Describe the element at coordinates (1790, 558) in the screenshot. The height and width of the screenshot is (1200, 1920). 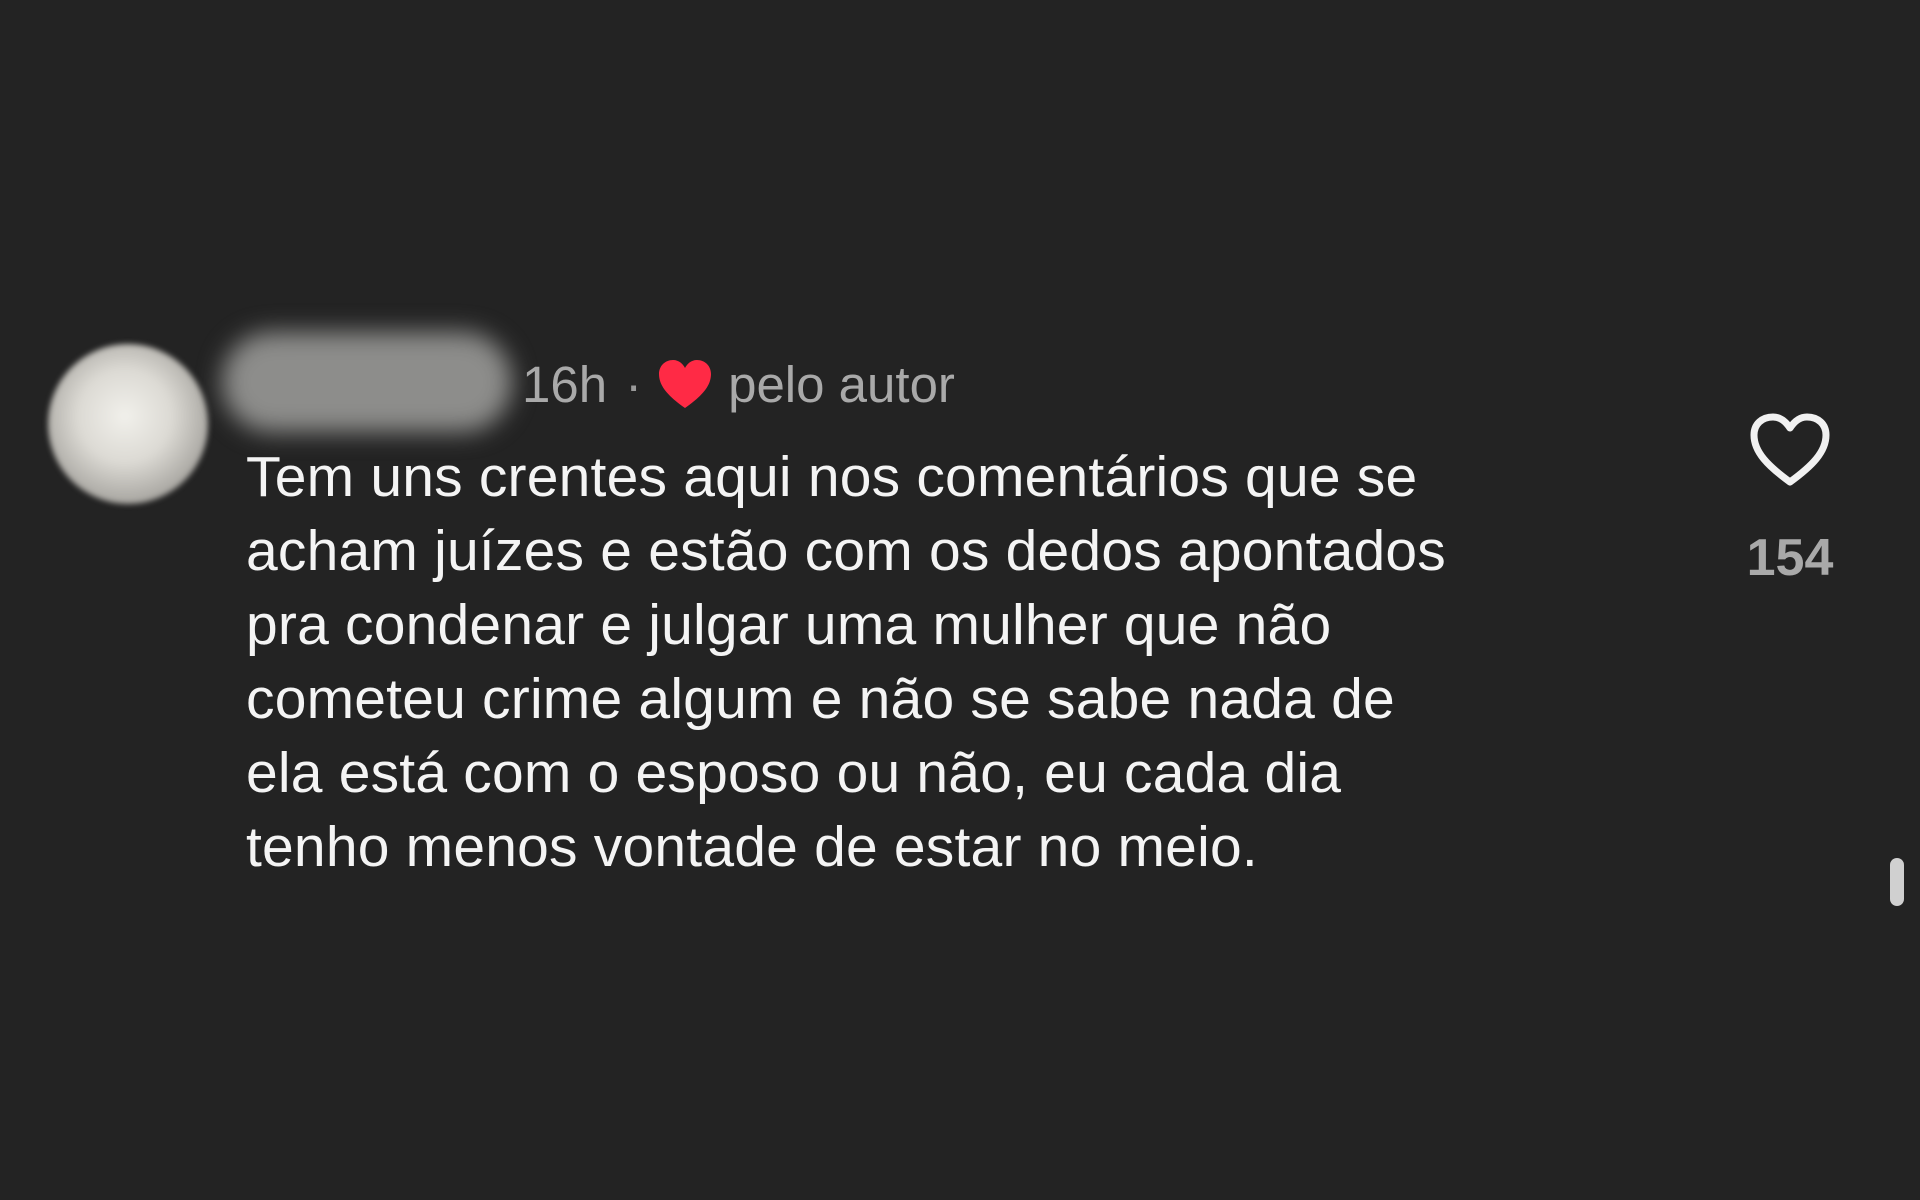
I see `like-count: 154` at that location.